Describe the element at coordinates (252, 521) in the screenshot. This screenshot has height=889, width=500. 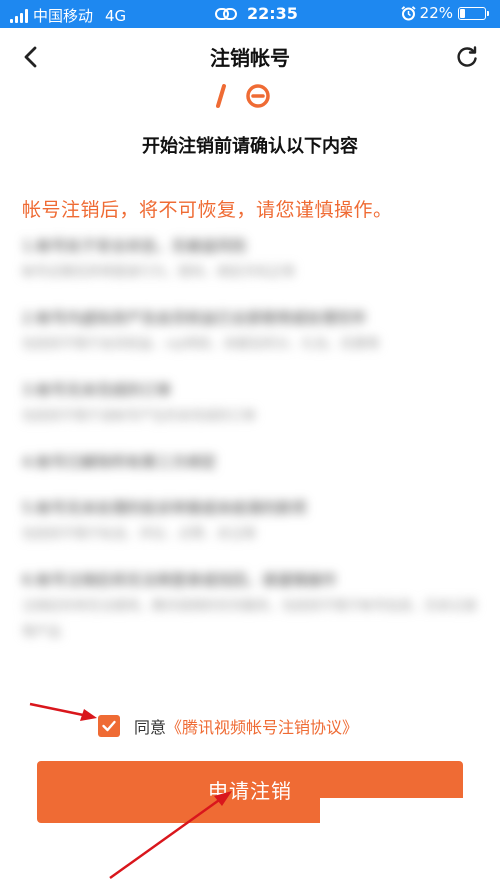
I see `term-item: 5.帐号无未处理的投诉举报或未结清的款项 包括但不限于私信、评论、点赞、关注等` at that location.